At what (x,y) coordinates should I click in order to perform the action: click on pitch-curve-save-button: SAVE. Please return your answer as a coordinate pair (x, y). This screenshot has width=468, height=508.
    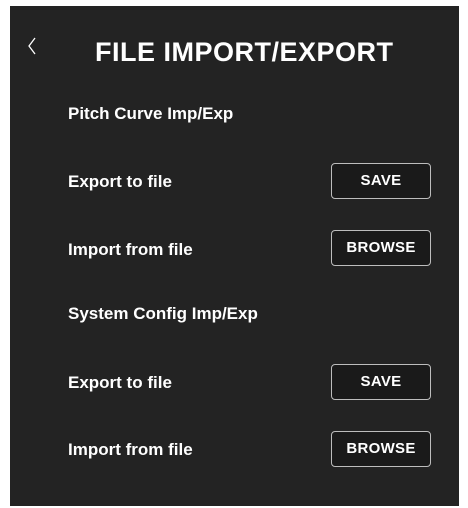
    Looking at the image, I should click on (381, 181).